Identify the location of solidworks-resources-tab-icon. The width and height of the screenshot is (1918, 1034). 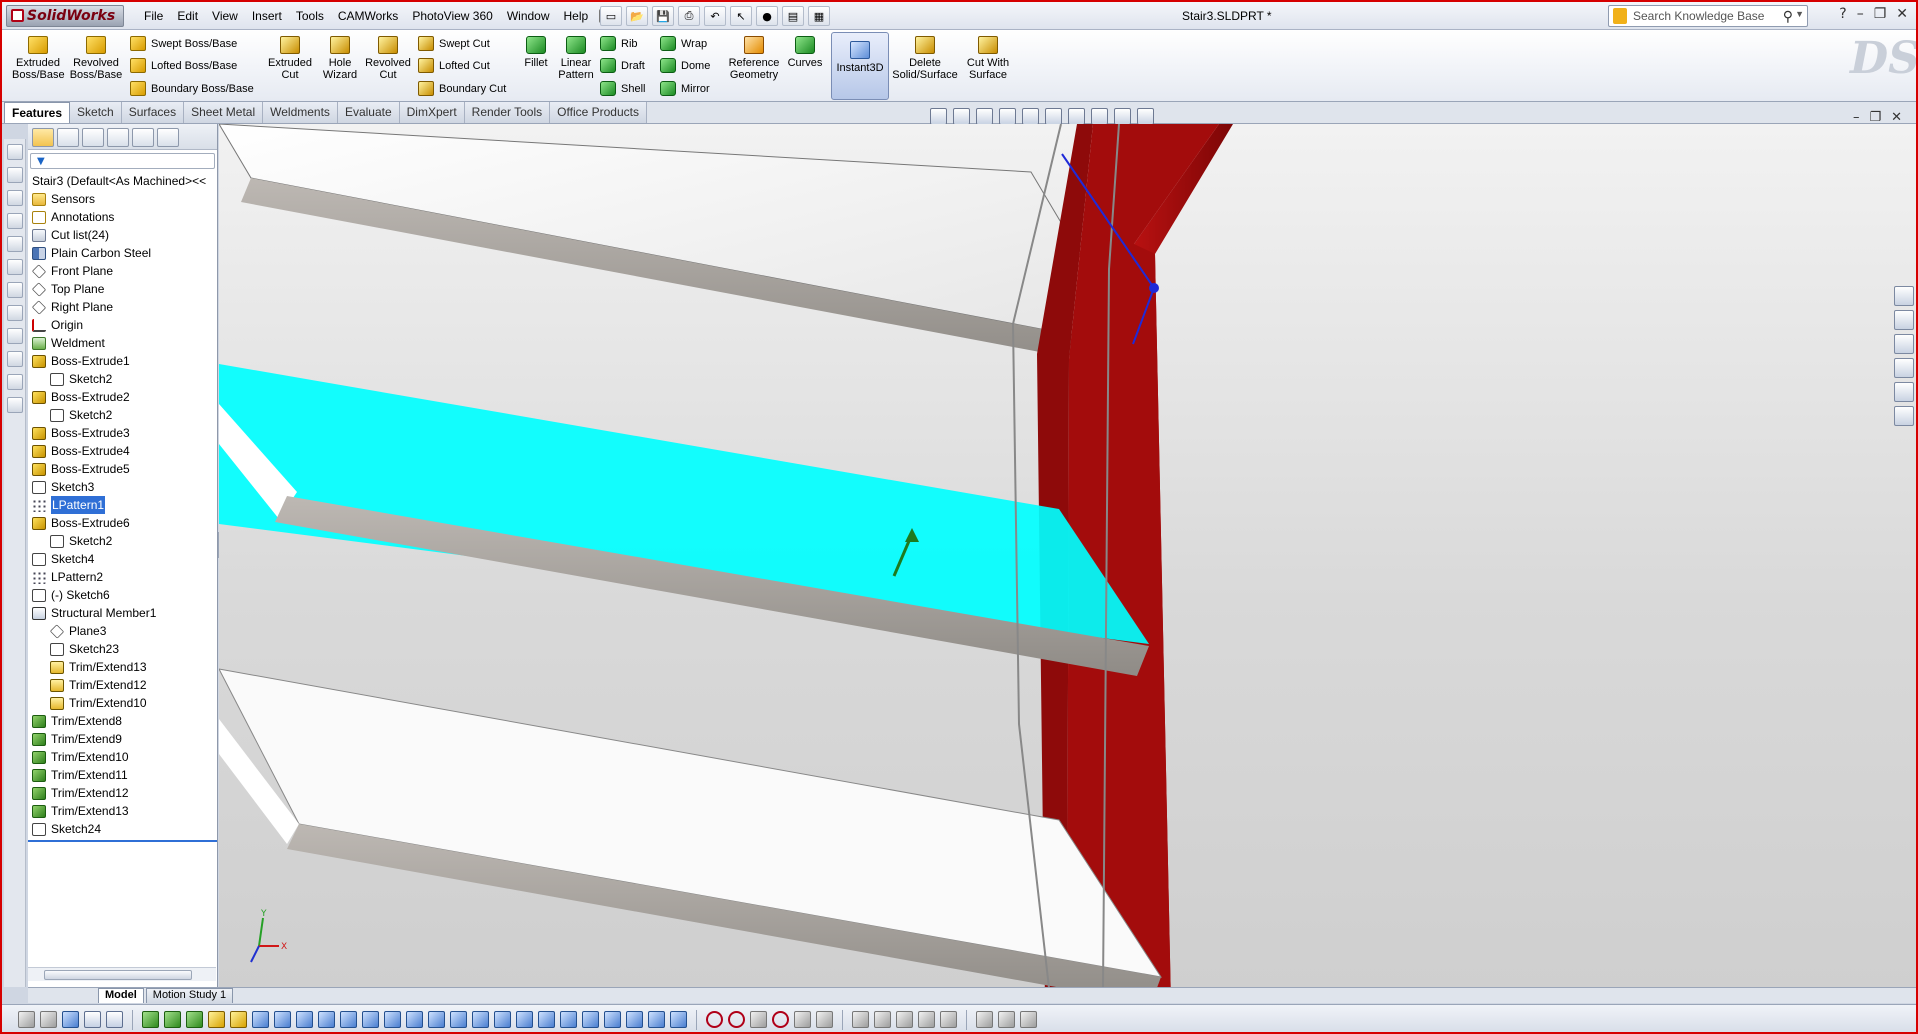
(1904, 296).